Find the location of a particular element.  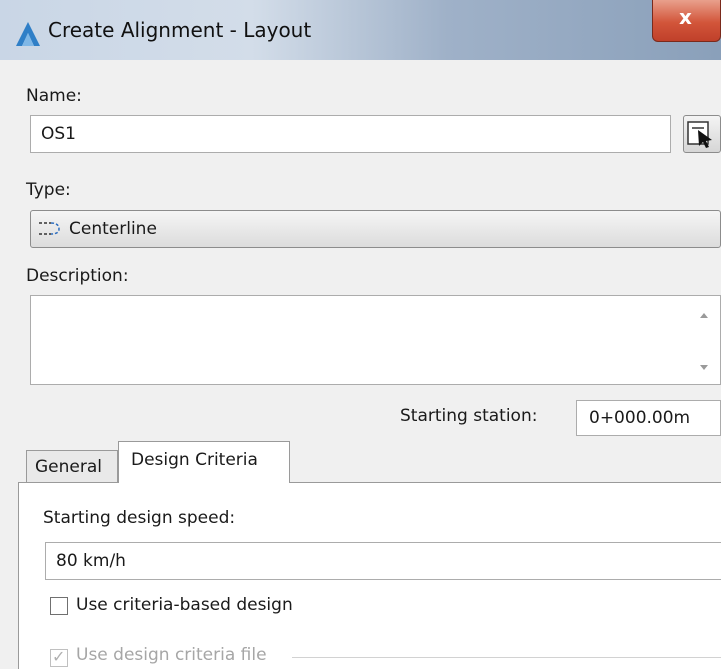

type-selected-value: Centerline is located at coordinates (113, 229).